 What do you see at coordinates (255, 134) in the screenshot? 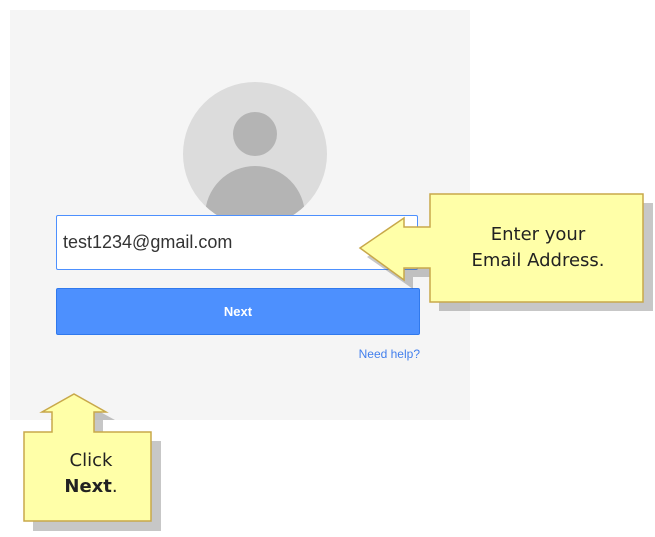
I see `avatar-head` at bounding box center [255, 134].